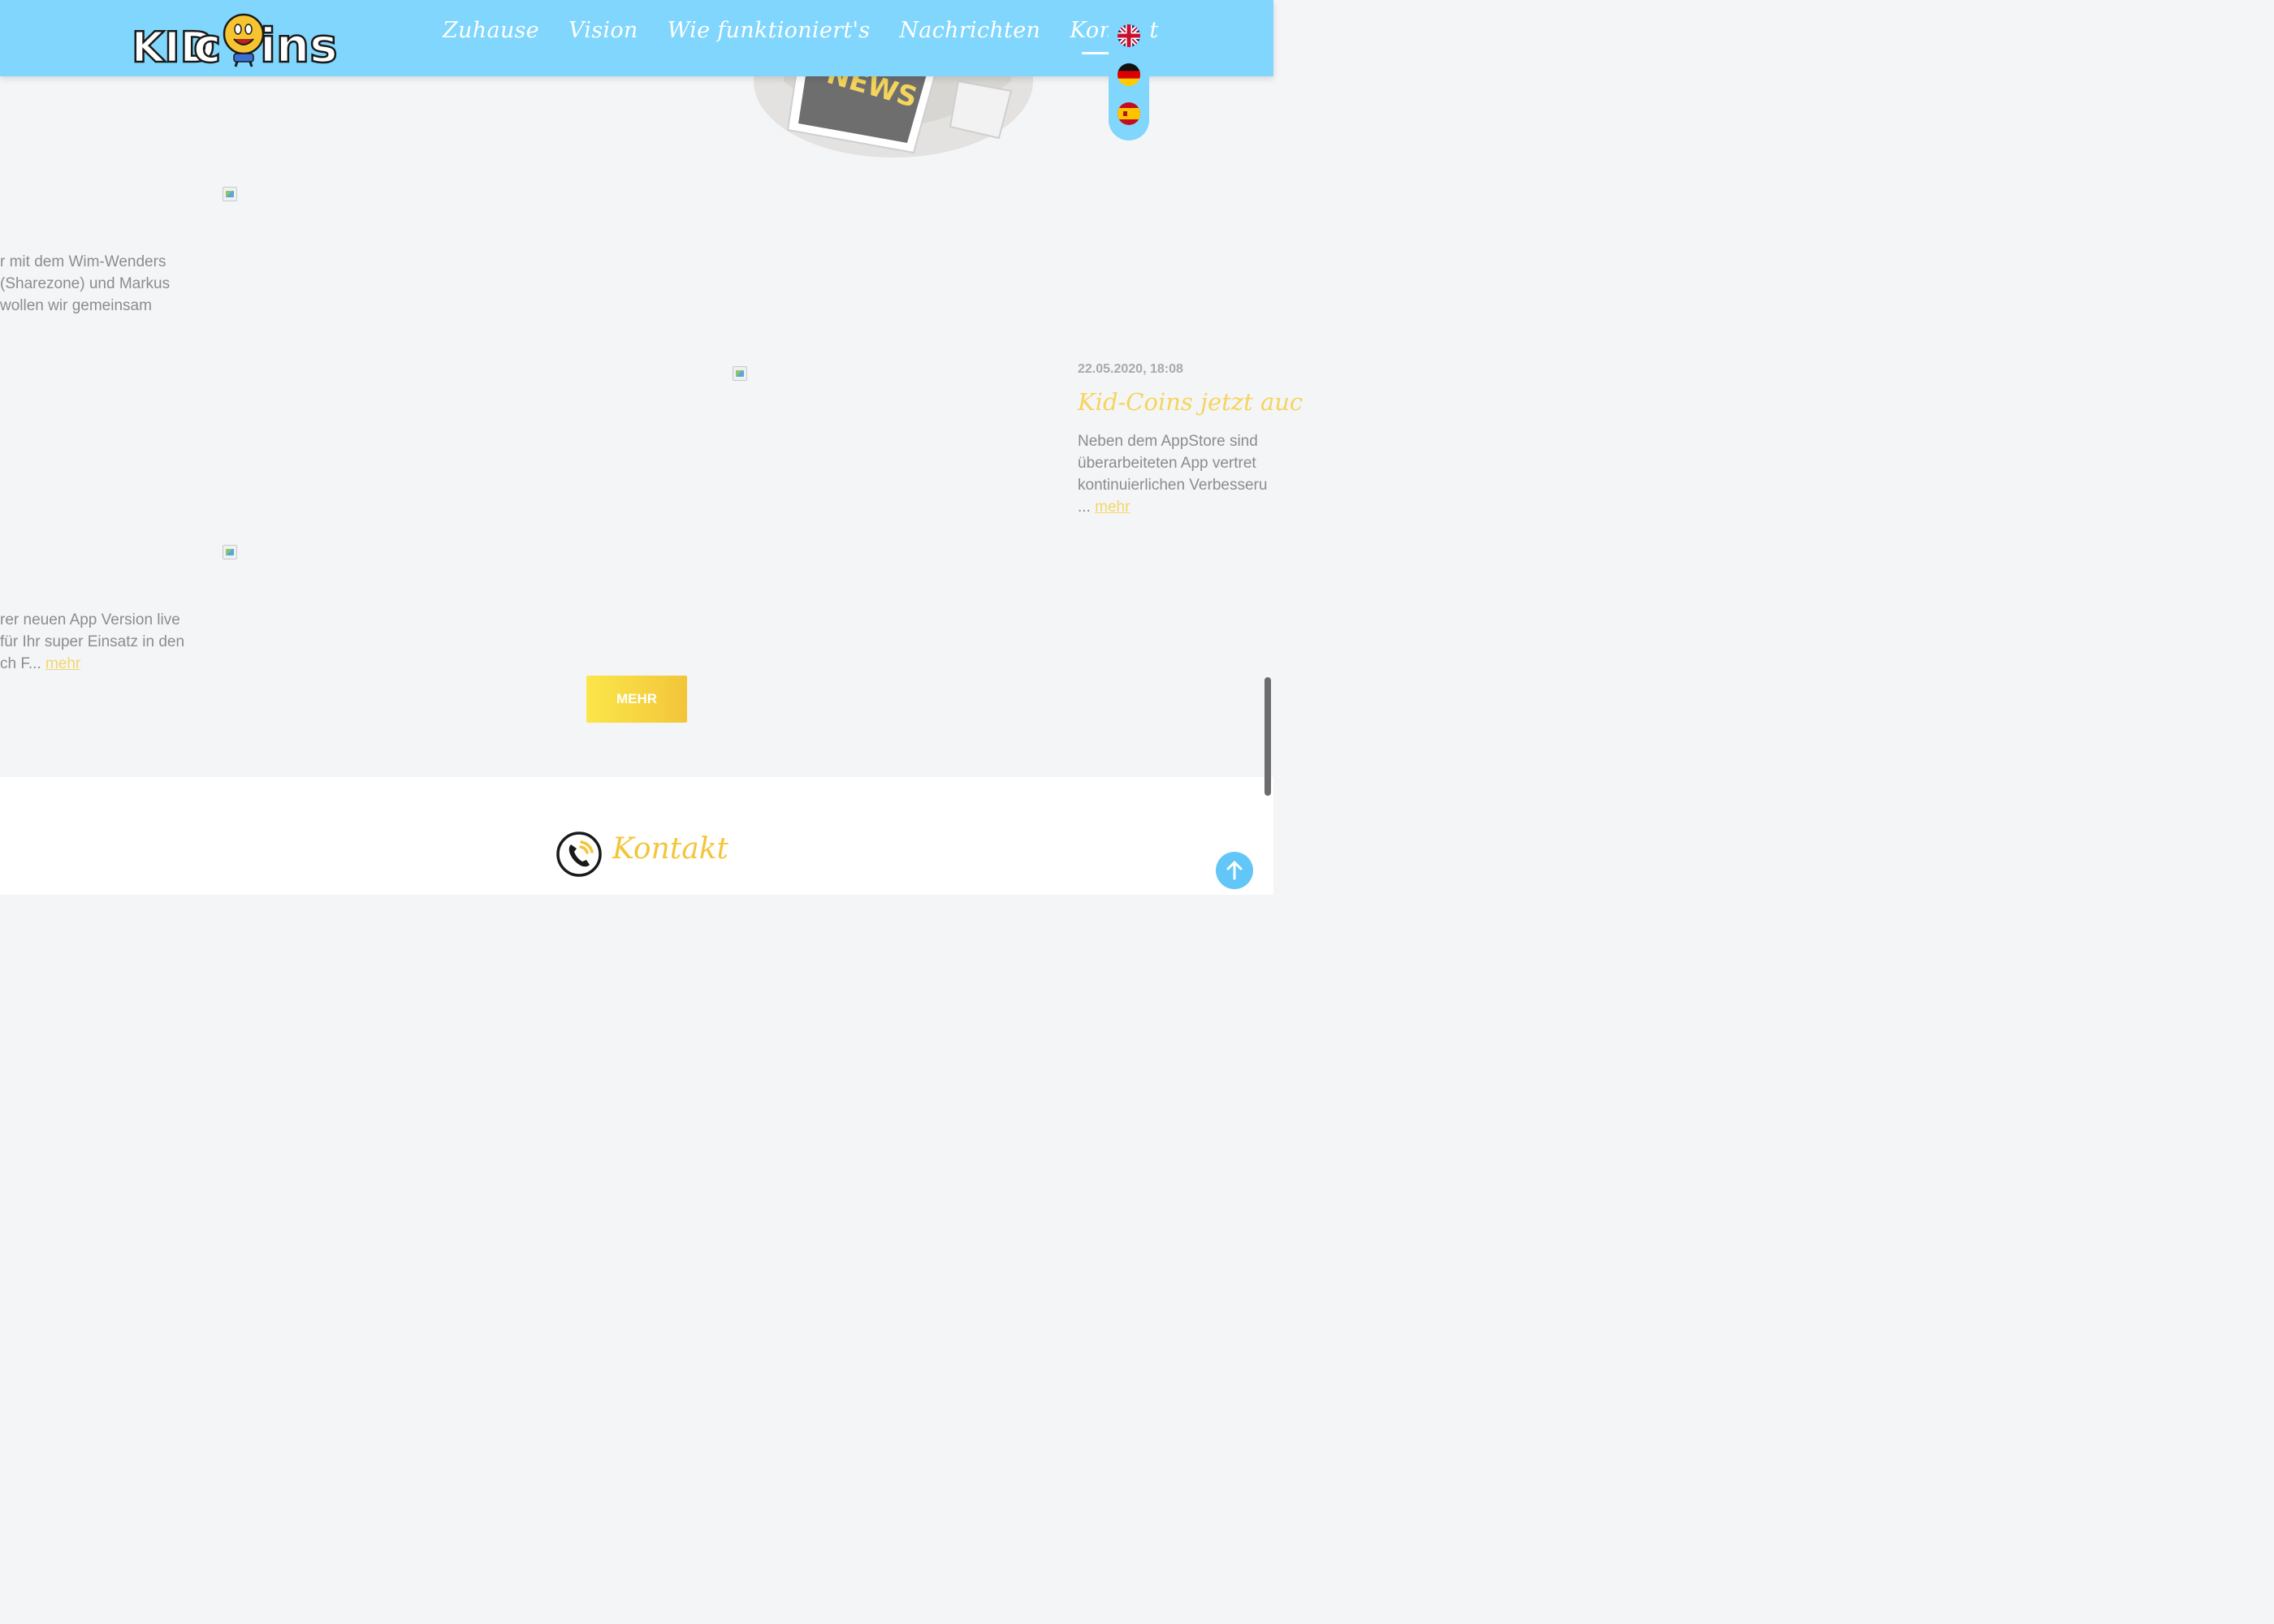  What do you see at coordinates (1173, 486) in the screenshot?
I see `excerpt-line: kontinuierlichen Verbesseru` at bounding box center [1173, 486].